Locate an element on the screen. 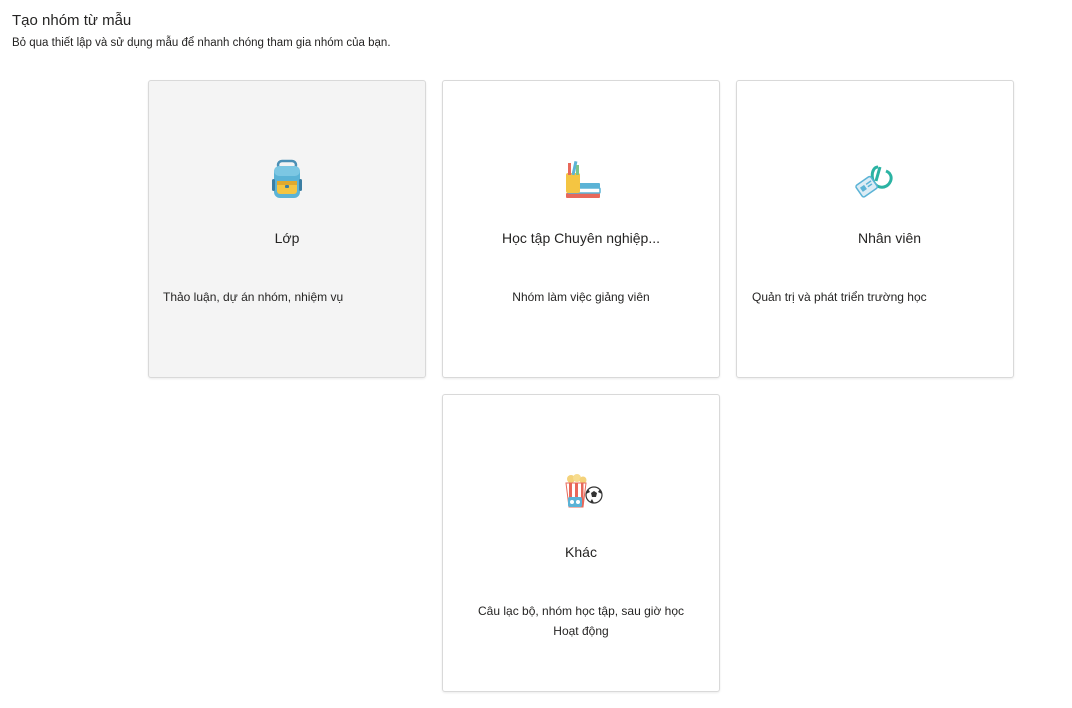 The height and width of the screenshot is (708, 1072). card-title: Lớp is located at coordinates (287, 238).